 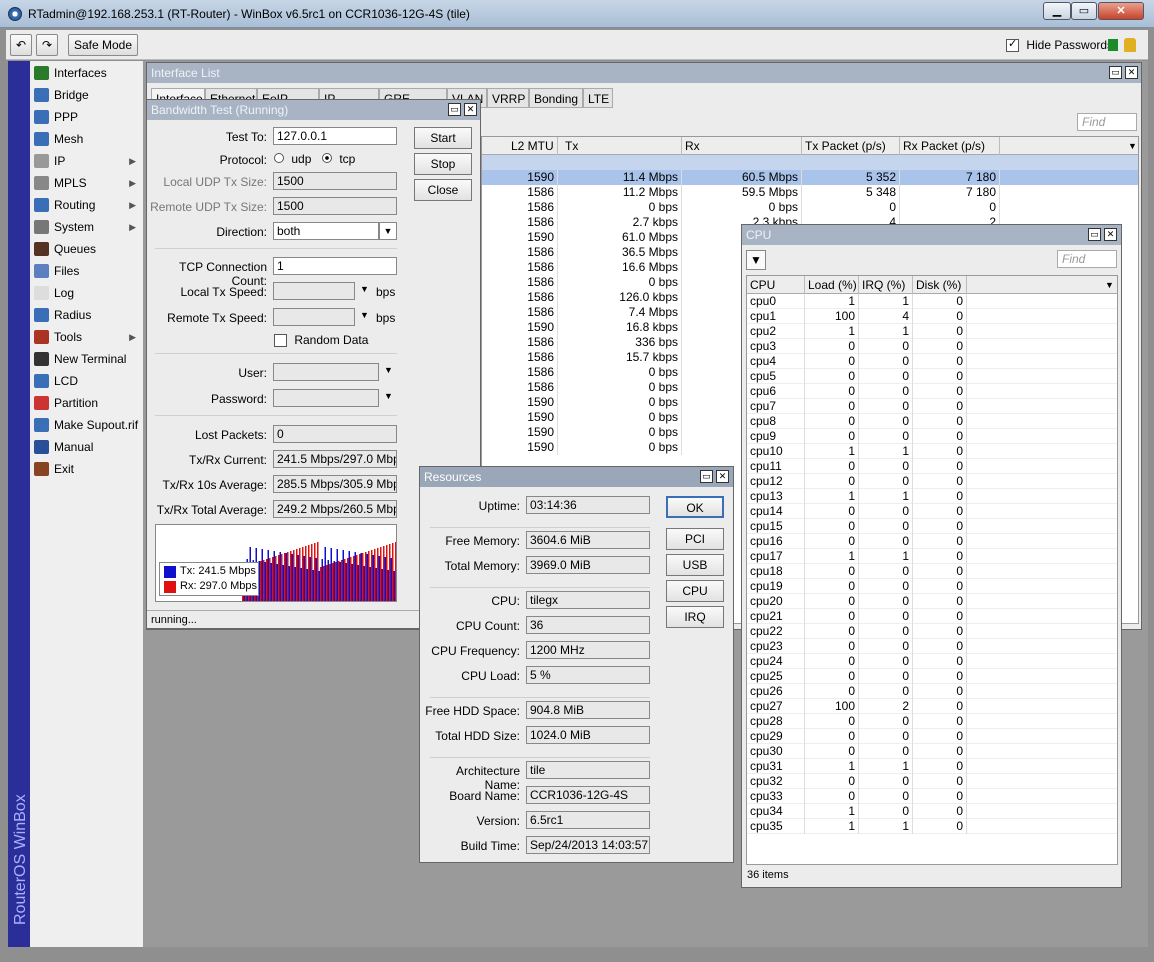 I want to click on sidebar-item-log: Log, so click(x=87, y=293).